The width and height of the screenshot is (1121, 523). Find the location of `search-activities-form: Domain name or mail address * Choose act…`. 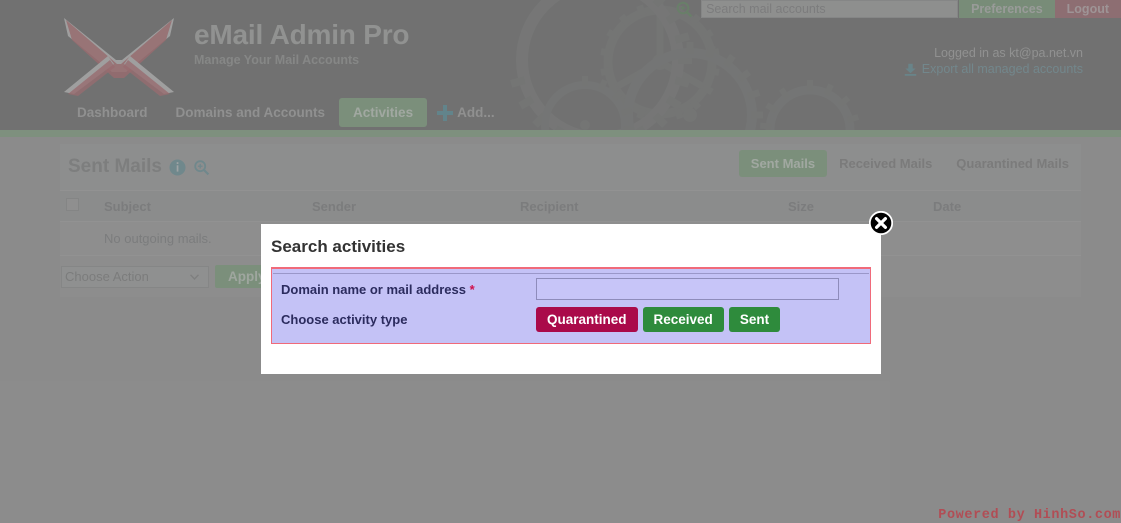

search-activities-form: Domain name or mail address * Choose act… is located at coordinates (571, 305).